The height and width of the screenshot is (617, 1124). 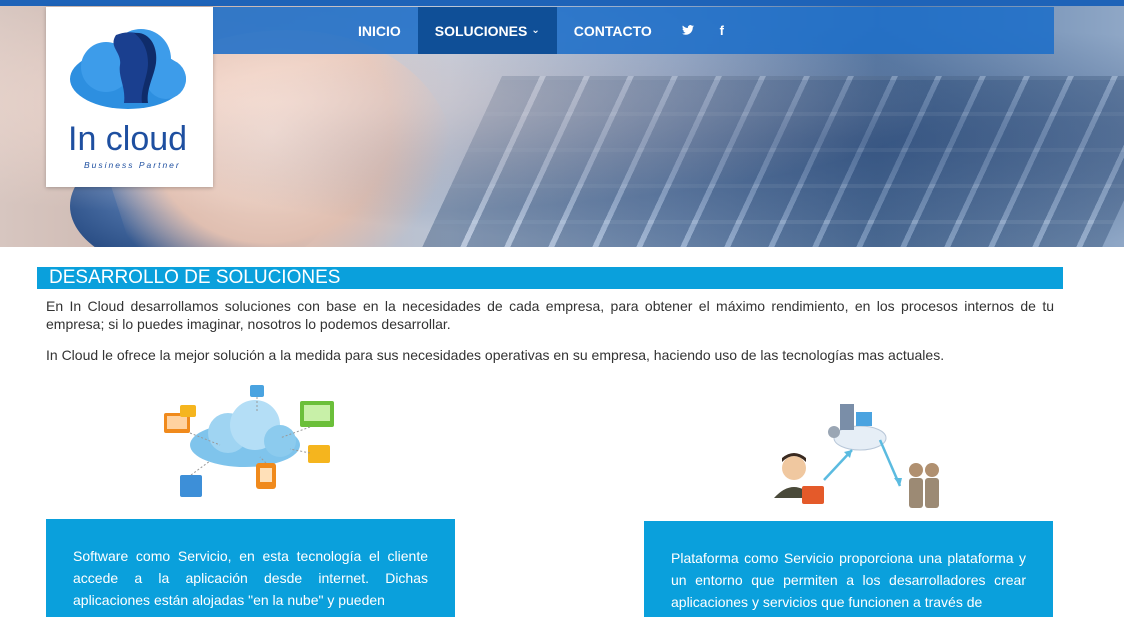 What do you see at coordinates (127, 139) in the screenshot?
I see `brand-name: In cloud` at bounding box center [127, 139].